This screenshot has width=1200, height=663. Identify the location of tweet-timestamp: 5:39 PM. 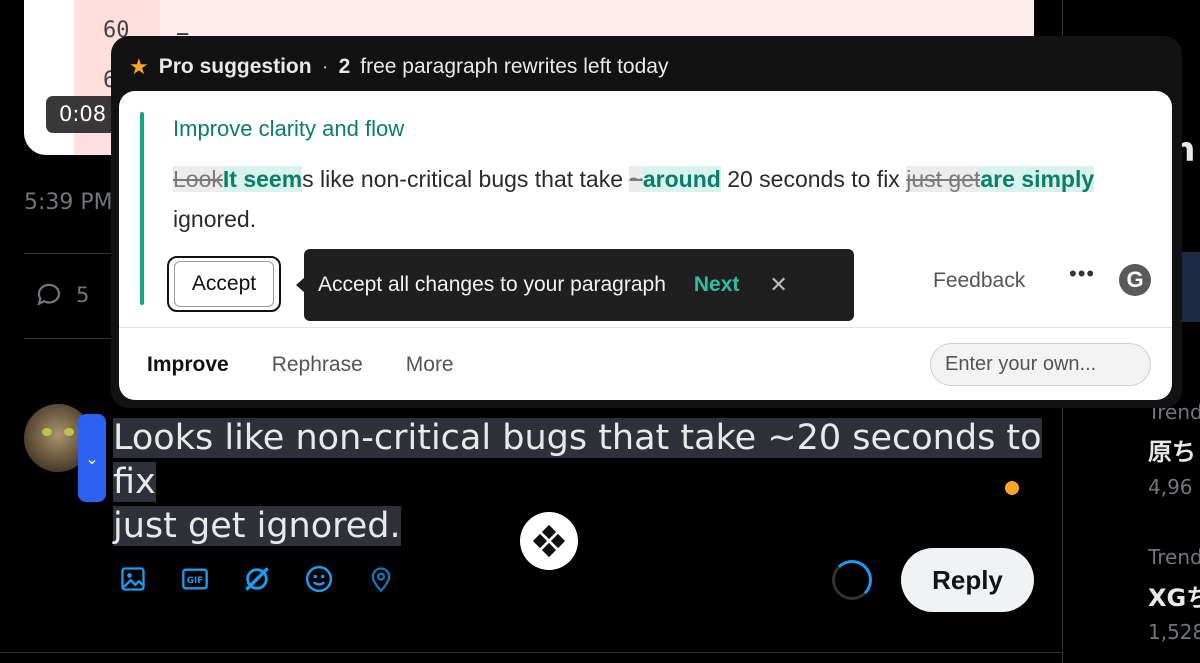
(68, 202).